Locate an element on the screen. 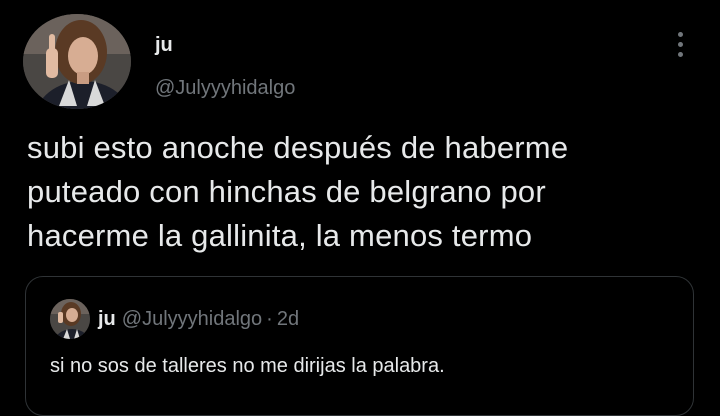 The image size is (720, 416). quoted-header: ju @Julyyyhidalgo · 2d is located at coordinates (198, 319).